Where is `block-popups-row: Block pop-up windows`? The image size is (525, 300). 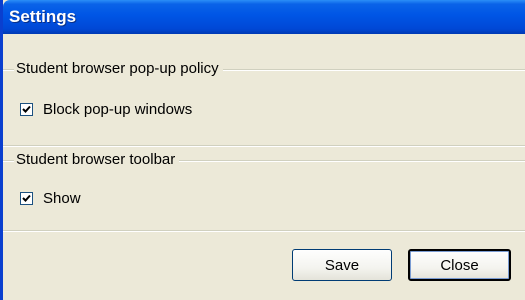
block-popups-row: Block pop-up windows is located at coordinates (106, 109).